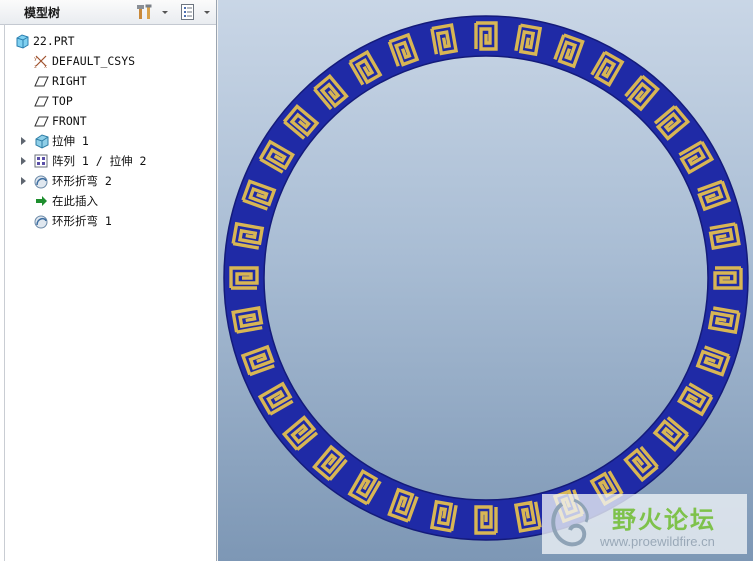 Image resolution: width=753 pixels, height=561 pixels. Describe the element at coordinates (62, 101) in the screenshot. I see `tree-item-label: TOP` at that location.